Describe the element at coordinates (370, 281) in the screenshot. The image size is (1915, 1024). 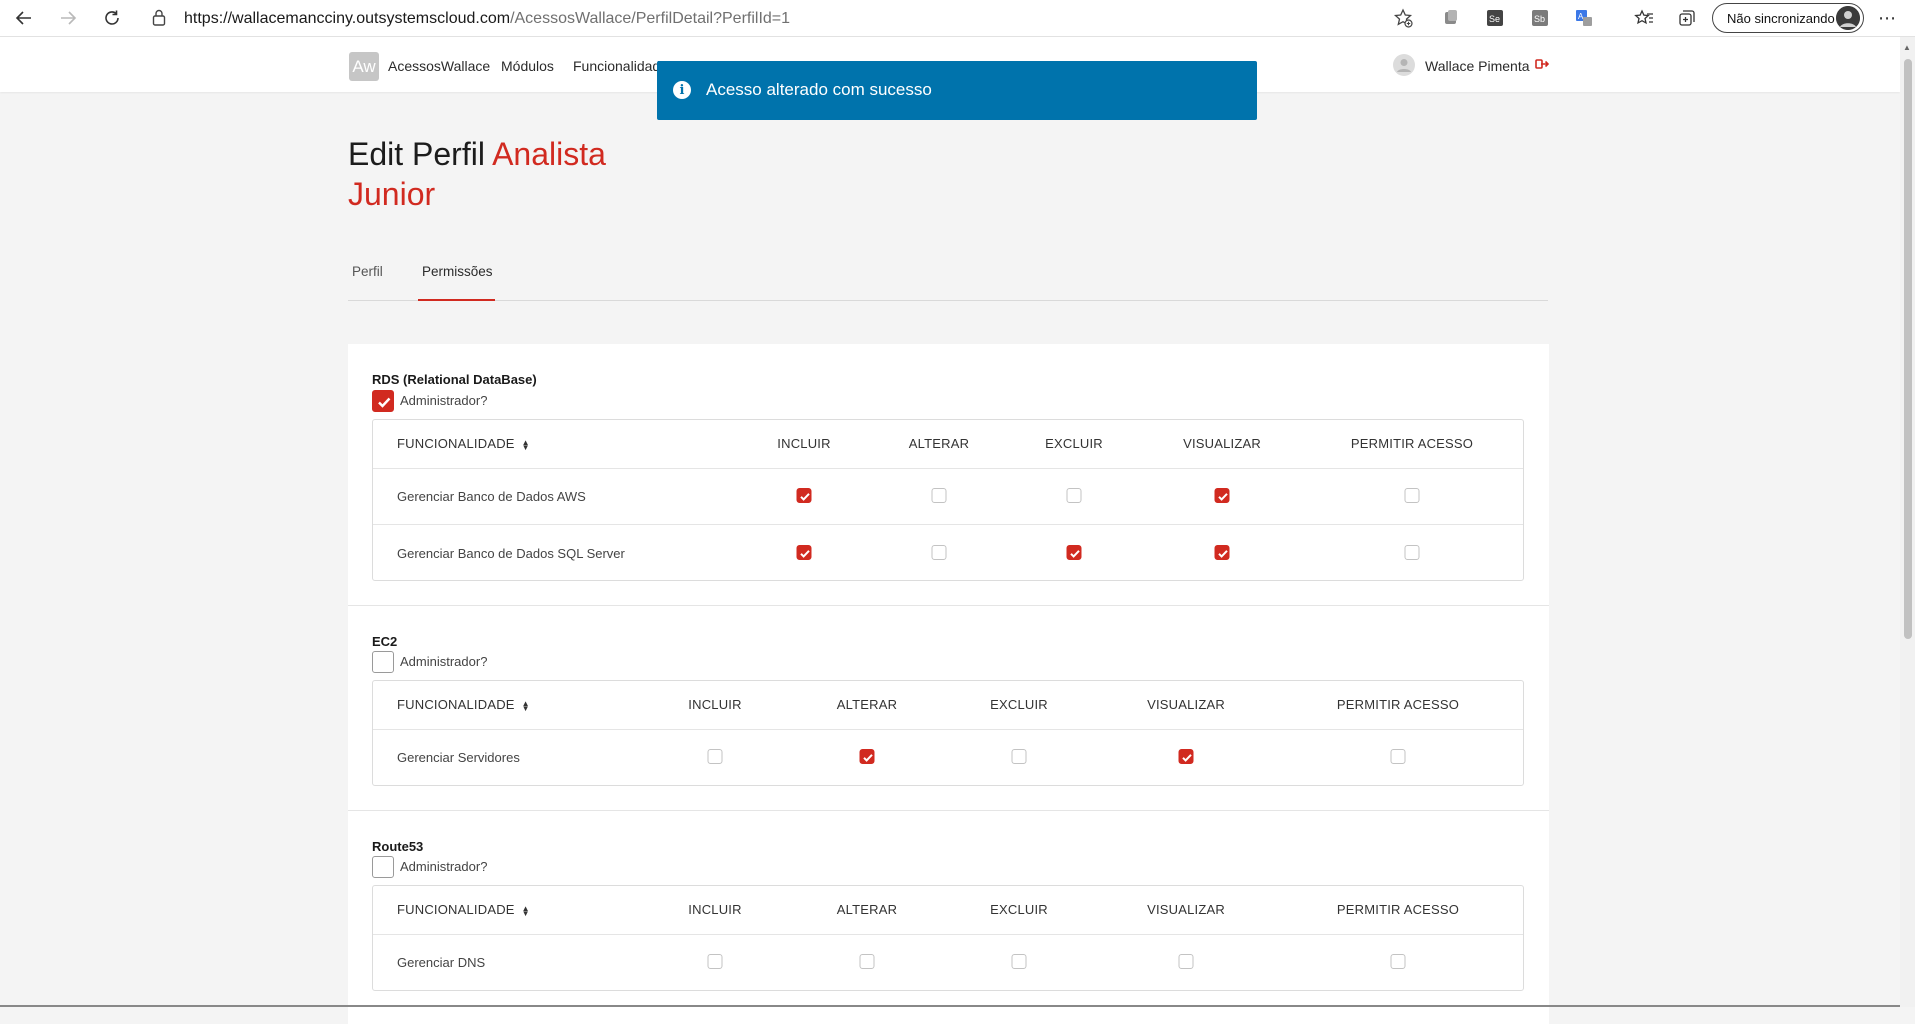
I see `tab-perfil: Perfil` at that location.